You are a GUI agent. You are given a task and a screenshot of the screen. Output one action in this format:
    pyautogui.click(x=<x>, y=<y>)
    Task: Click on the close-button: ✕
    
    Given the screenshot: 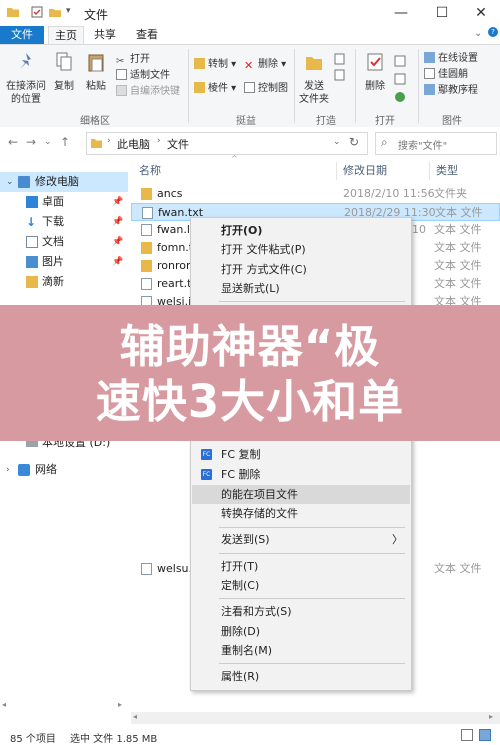 What is the action you would take?
    pyautogui.click(x=481, y=13)
    